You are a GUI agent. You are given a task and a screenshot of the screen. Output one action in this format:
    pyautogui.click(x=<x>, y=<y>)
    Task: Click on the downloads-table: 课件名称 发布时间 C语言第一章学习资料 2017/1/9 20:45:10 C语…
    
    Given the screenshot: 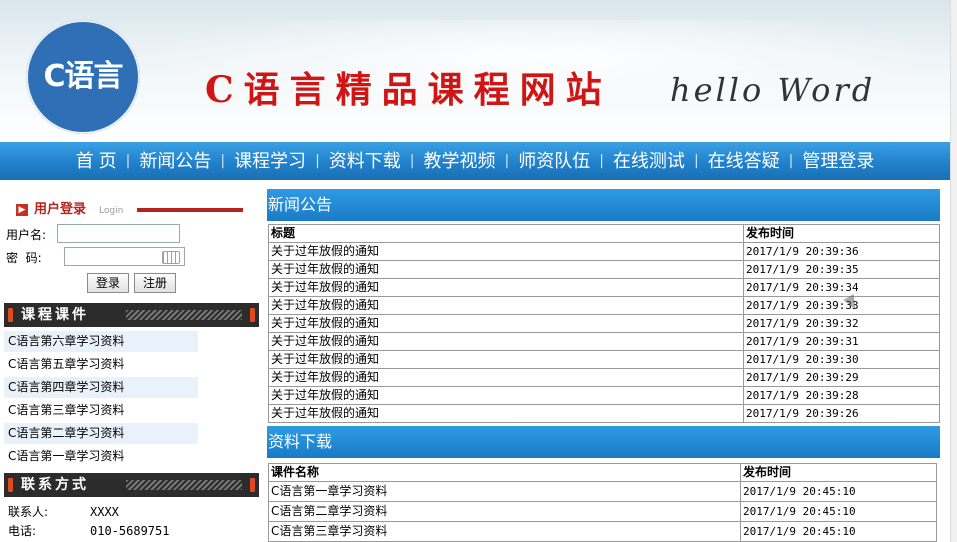 What is the action you would take?
    pyautogui.click(x=602, y=502)
    